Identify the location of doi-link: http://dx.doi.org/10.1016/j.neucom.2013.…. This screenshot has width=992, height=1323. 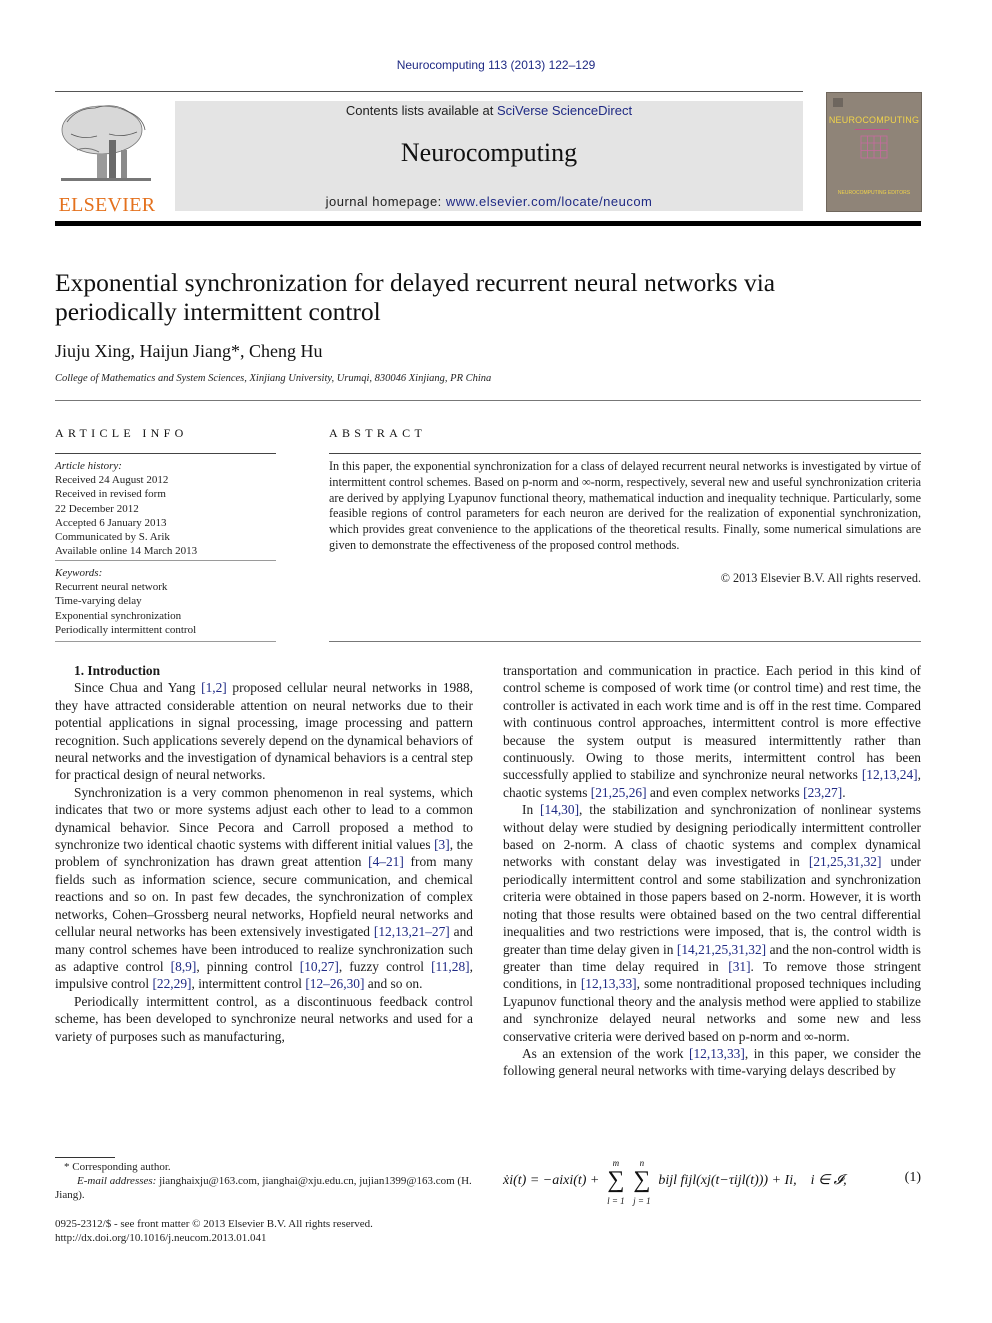
(265, 1238).